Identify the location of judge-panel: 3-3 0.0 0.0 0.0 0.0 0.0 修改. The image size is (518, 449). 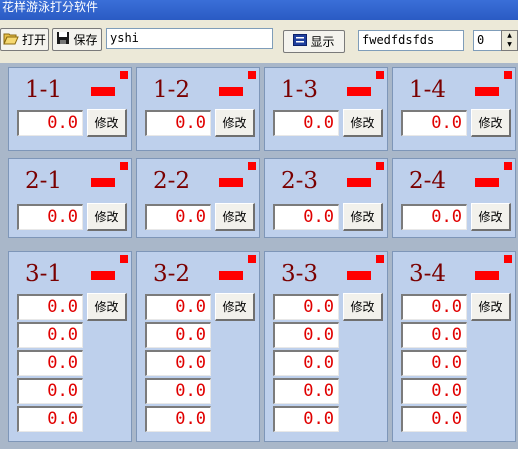
(326, 346).